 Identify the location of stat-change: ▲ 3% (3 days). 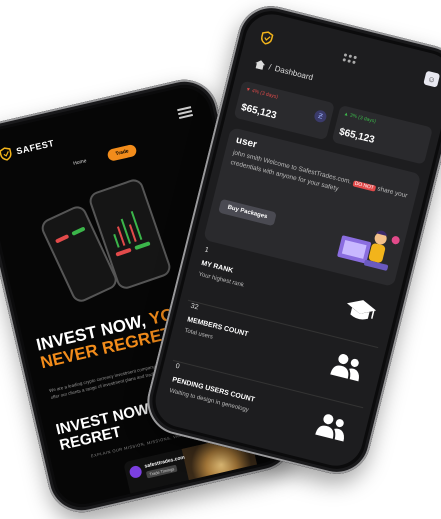
(359, 117).